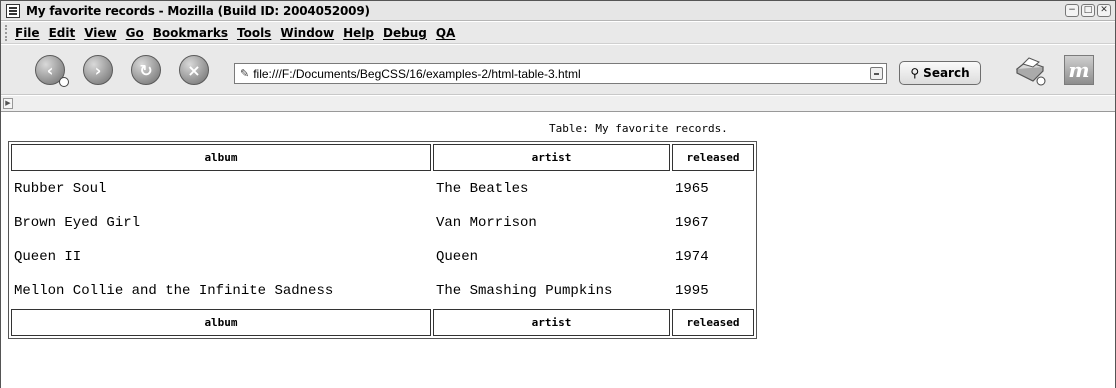 The height and width of the screenshot is (388, 1116). I want to click on app-icon, so click(13, 10).